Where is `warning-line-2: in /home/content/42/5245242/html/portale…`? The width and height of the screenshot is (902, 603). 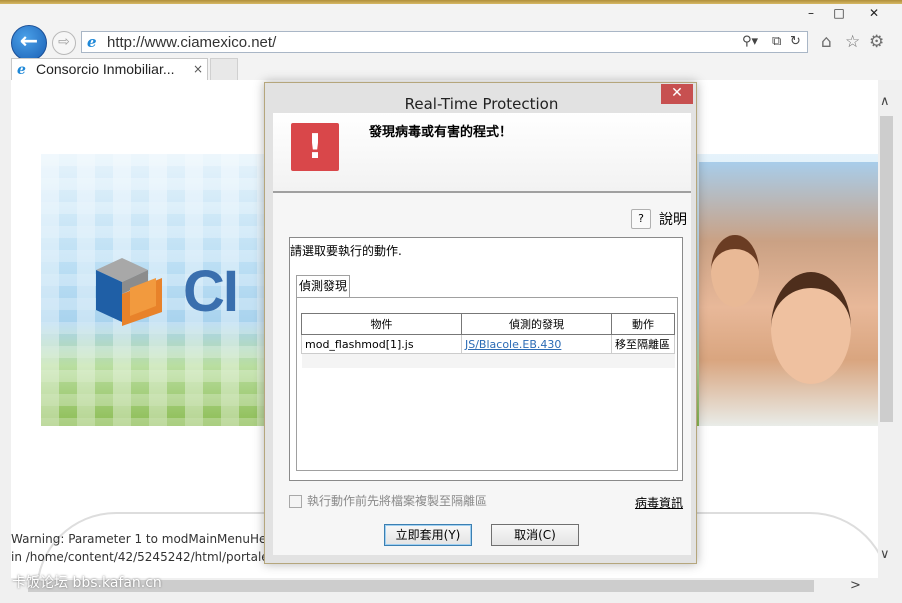
warning-line-2: in /home/content/42/5245242/html/portale… is located at coordinates (146, 557).